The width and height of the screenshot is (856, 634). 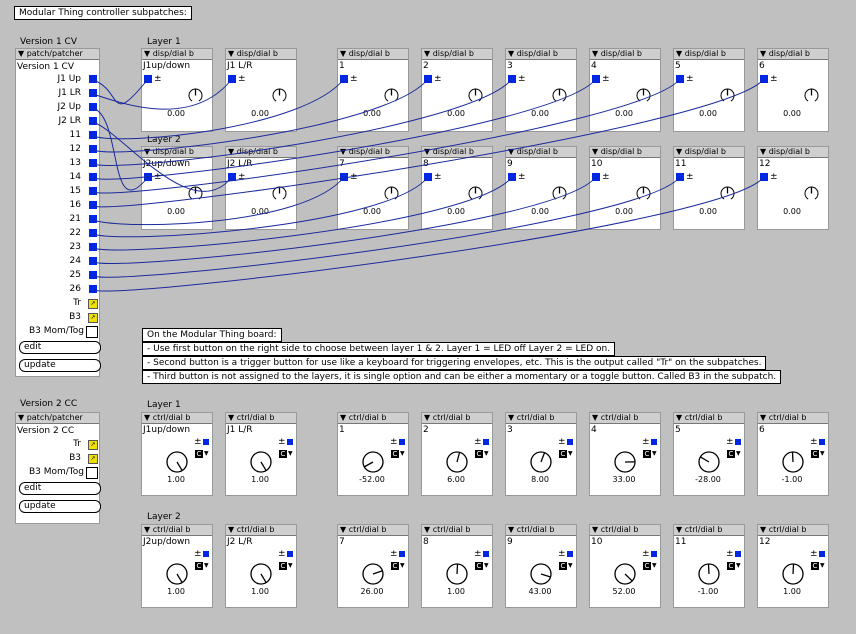 I want to click on edit-button: edit, so click(x=60, y=347).